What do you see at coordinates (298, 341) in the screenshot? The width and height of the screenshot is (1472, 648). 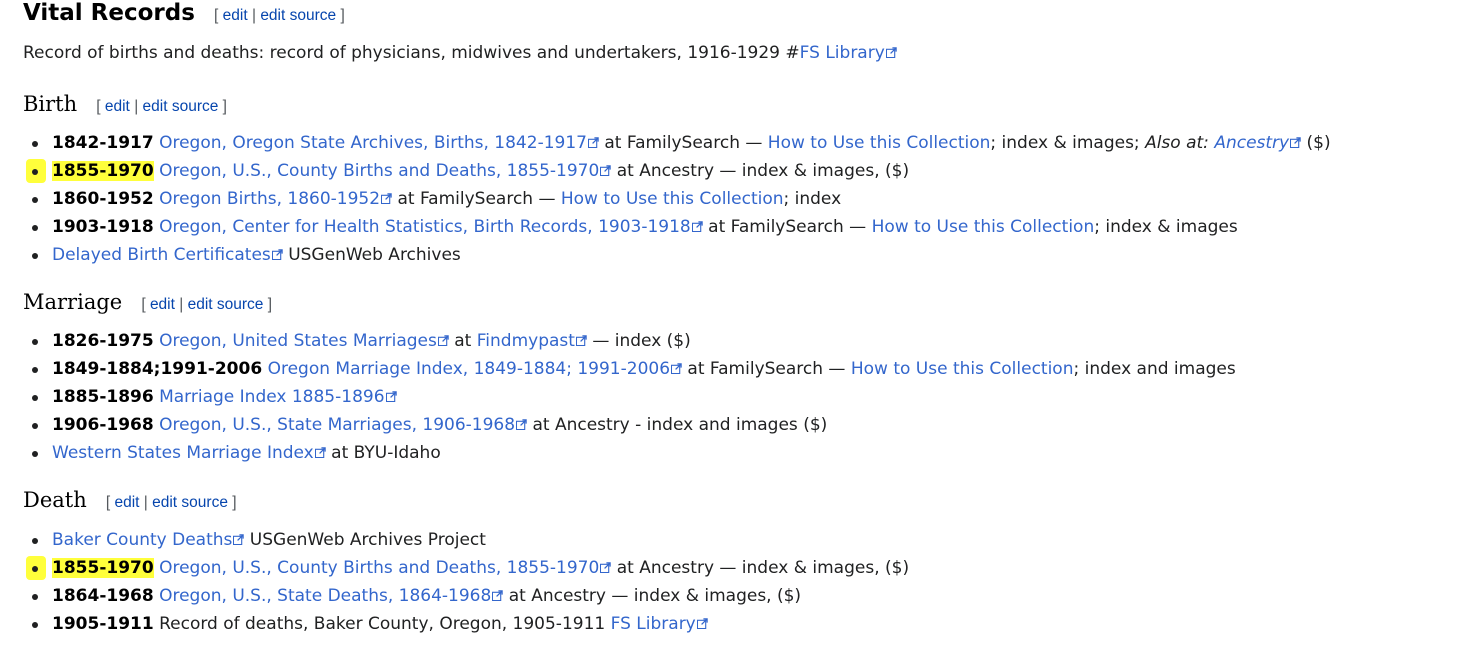 I see `link-text: Oregon, United States Marriages` at bounding box center [298, 341].